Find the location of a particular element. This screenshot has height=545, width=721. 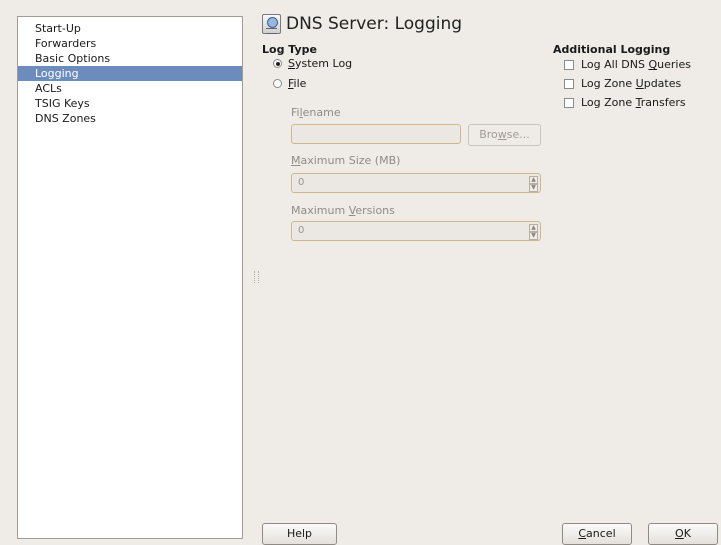

ok-button: OK is located at coordinates (683, 534).